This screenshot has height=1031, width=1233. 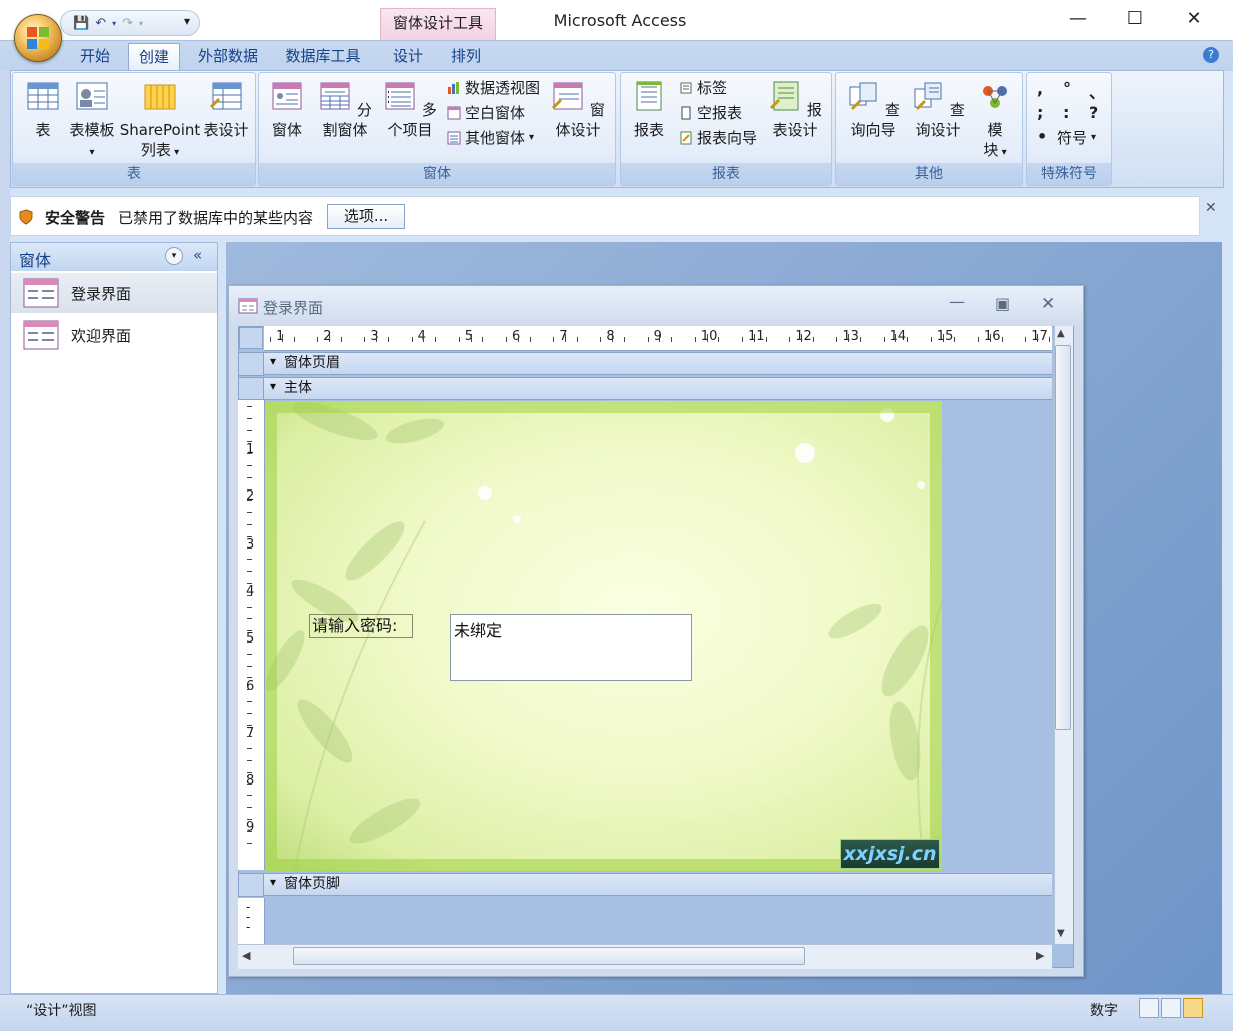 I want to click on report-wizard-button: 报表向导, so click(x=718, y=138).